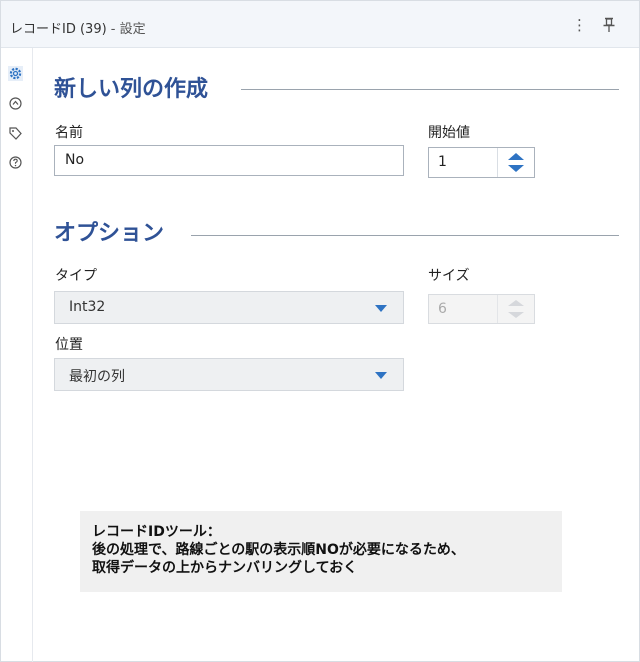 The width and height of the screenshot is (640, 662). I want to click on start-value-stepper: 1, so click(481, 162).